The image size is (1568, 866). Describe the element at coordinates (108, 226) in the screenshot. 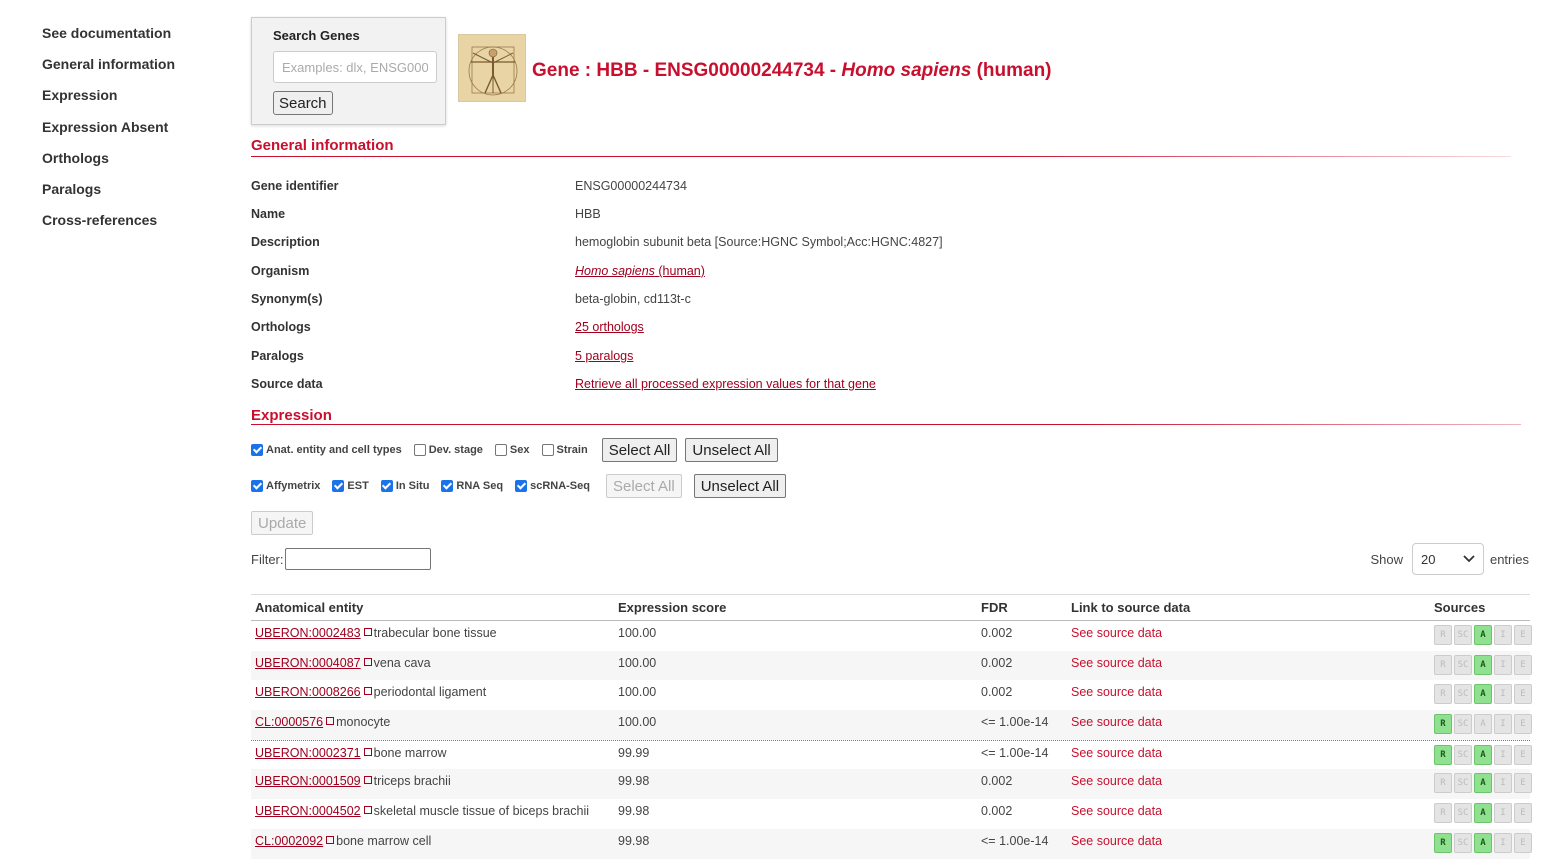

I see `nav-cross-references: Cross-references` at that location.